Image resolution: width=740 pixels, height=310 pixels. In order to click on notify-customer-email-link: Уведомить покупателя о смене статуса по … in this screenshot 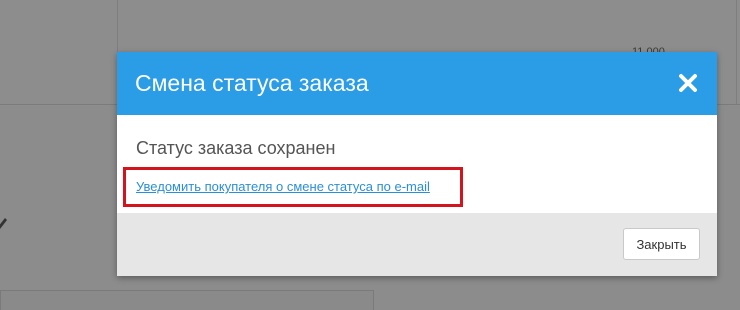, I will do `click(283, 186)`.